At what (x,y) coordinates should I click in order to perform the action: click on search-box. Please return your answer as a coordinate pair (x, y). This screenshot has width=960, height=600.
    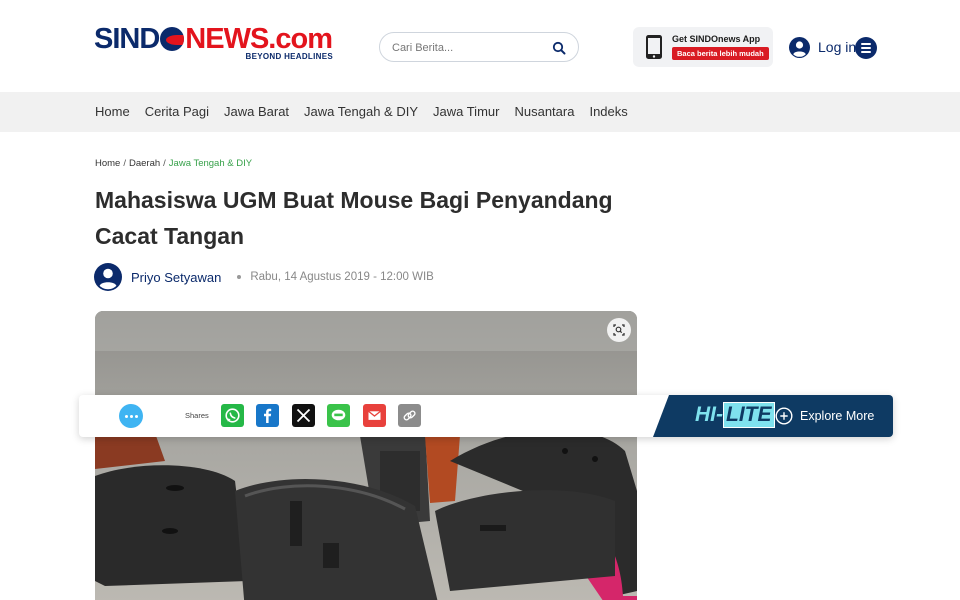
    Looking at the image, I should click on (479, 47).